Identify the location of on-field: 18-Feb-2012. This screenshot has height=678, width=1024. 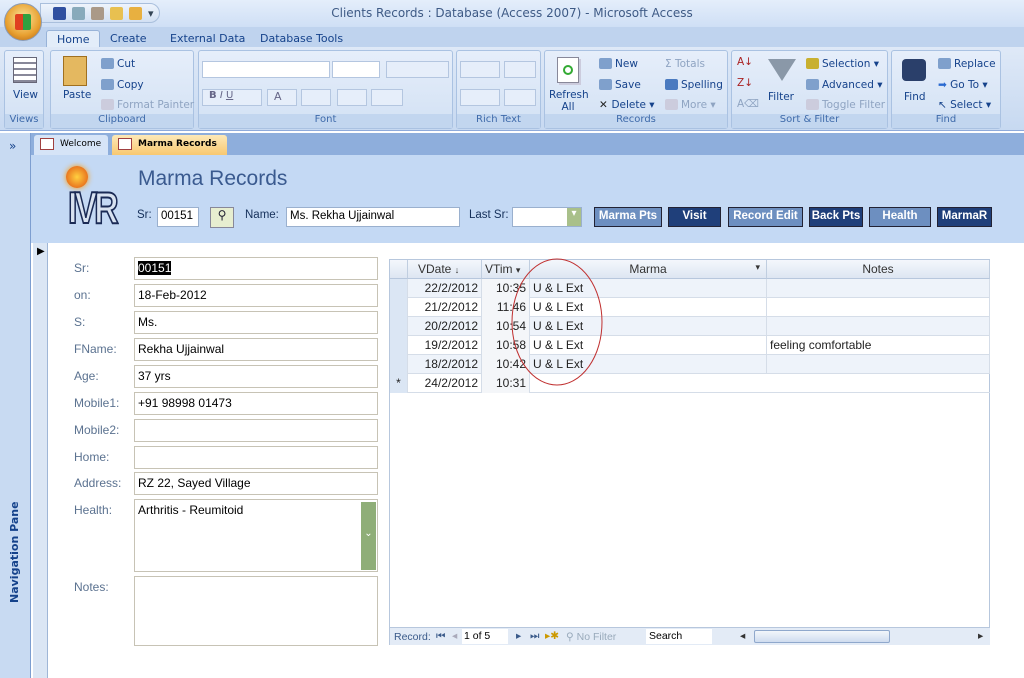
(256, 295).